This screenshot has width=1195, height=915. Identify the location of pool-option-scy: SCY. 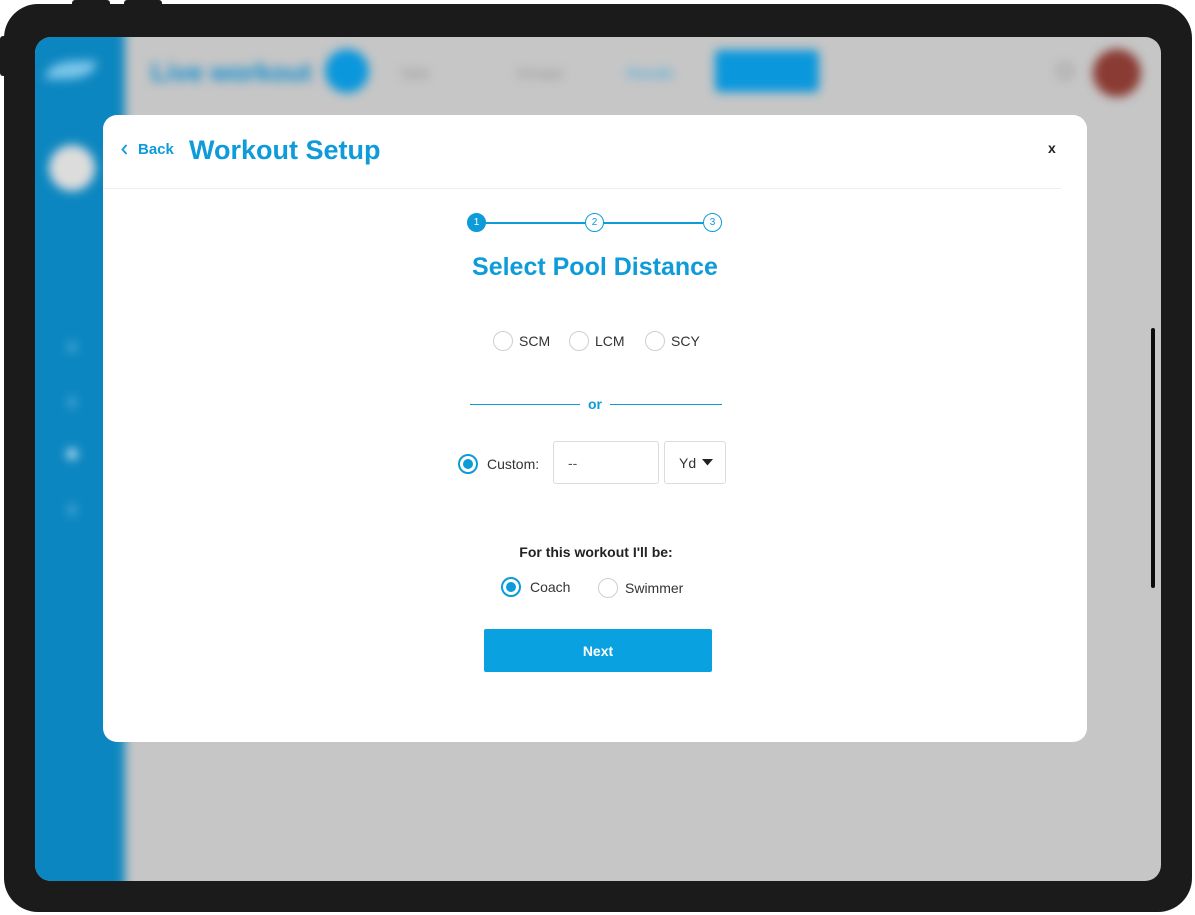
(672, 341).